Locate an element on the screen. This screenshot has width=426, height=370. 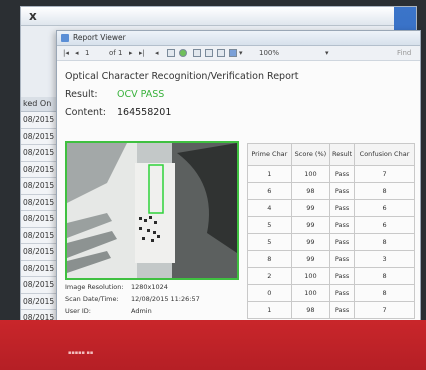
user-id-label: User ID: is located at coordinates (78, 311).